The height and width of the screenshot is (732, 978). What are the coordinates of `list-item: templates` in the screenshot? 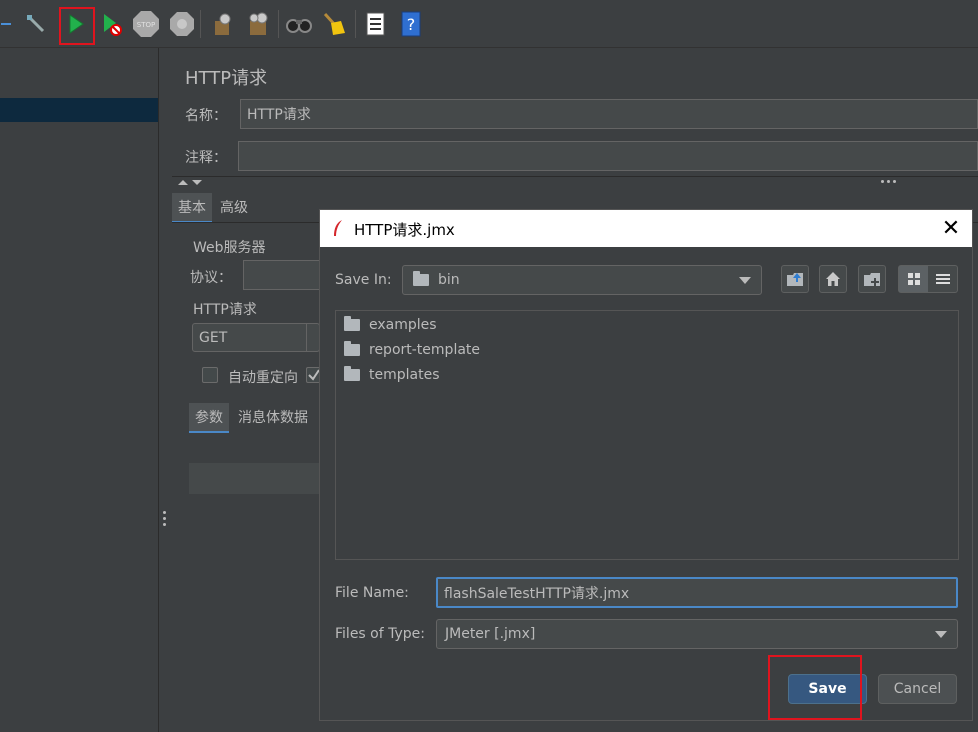 It's located at (392, 375).